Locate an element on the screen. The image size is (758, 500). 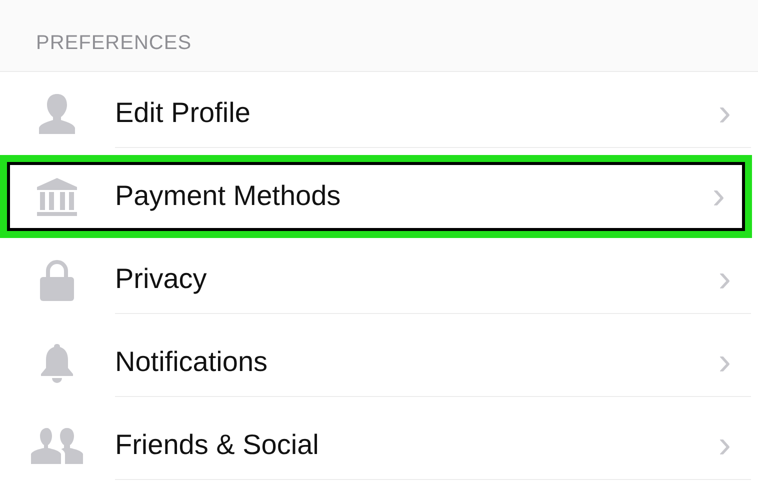
people-icon is located at coordinates (57, 445).